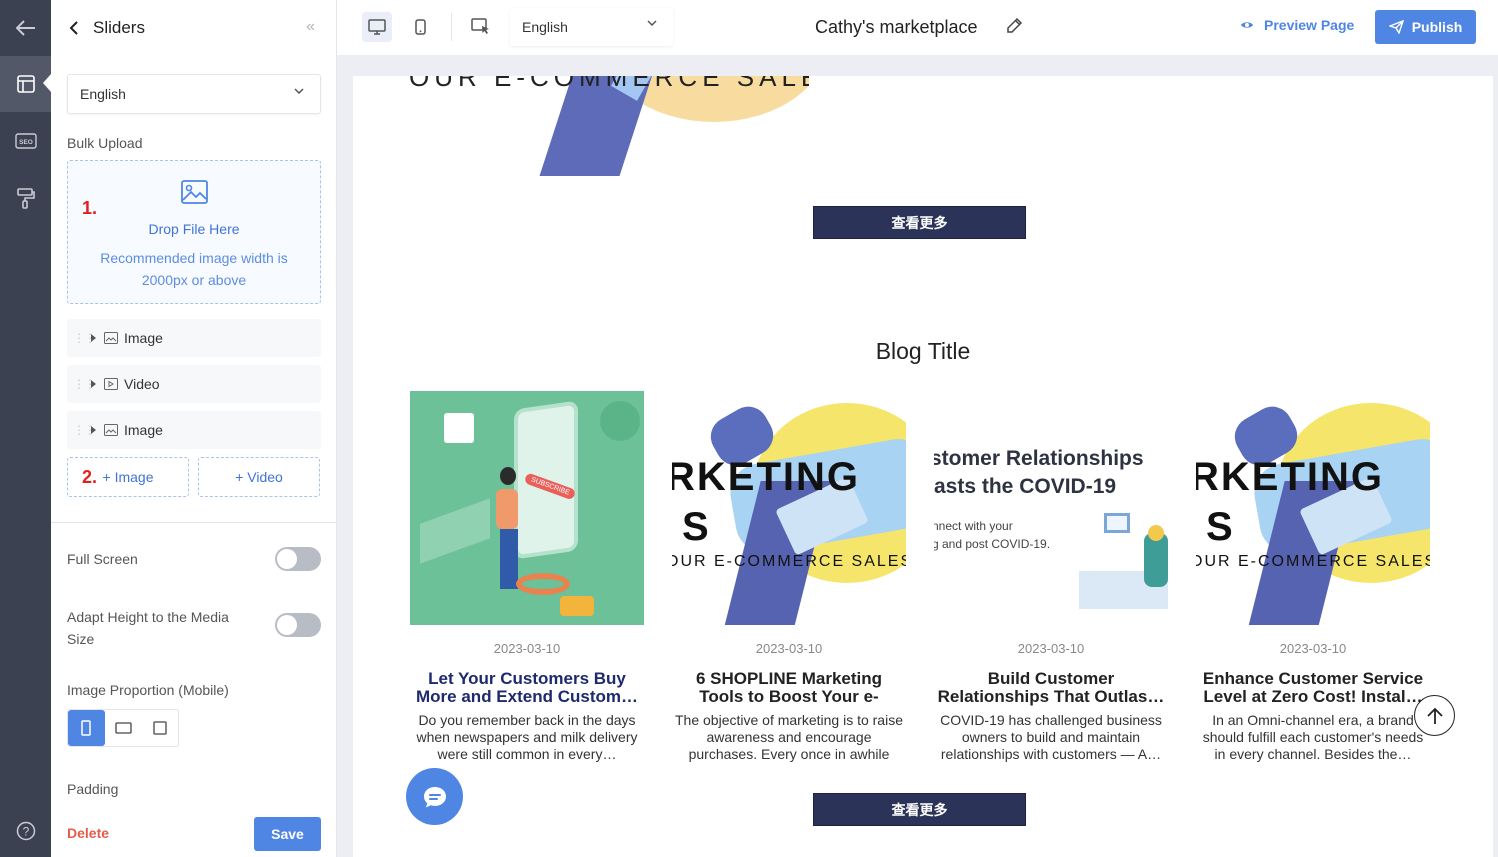 This screenshot has width=1498, height=857. Describe the element at coordinates (25, 84) in the screenshot. I see `layout-icon` at that location.